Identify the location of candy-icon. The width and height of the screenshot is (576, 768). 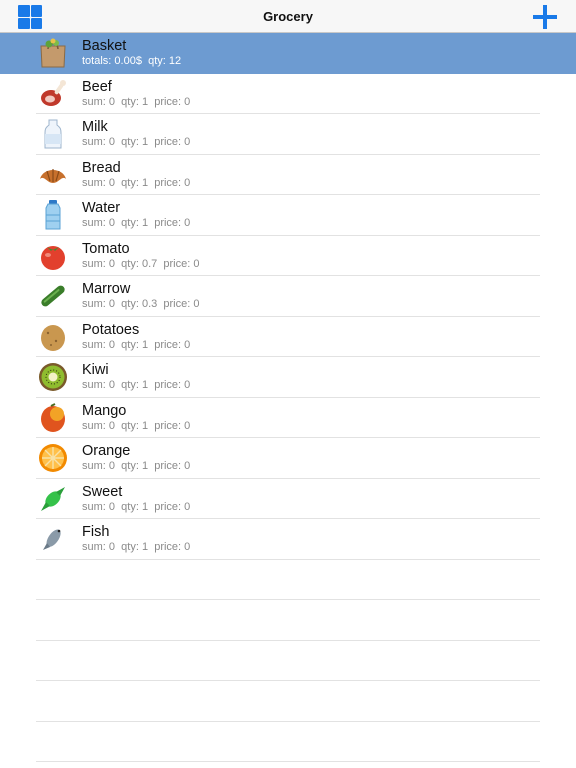
(53, 498).